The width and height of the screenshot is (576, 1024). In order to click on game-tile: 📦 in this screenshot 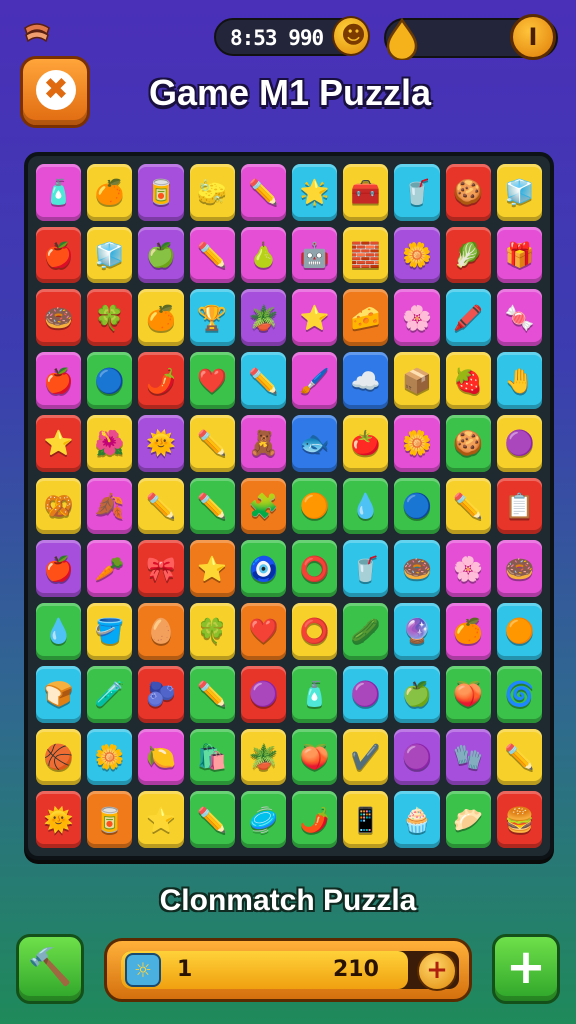, I will do `click(417, 380)`.